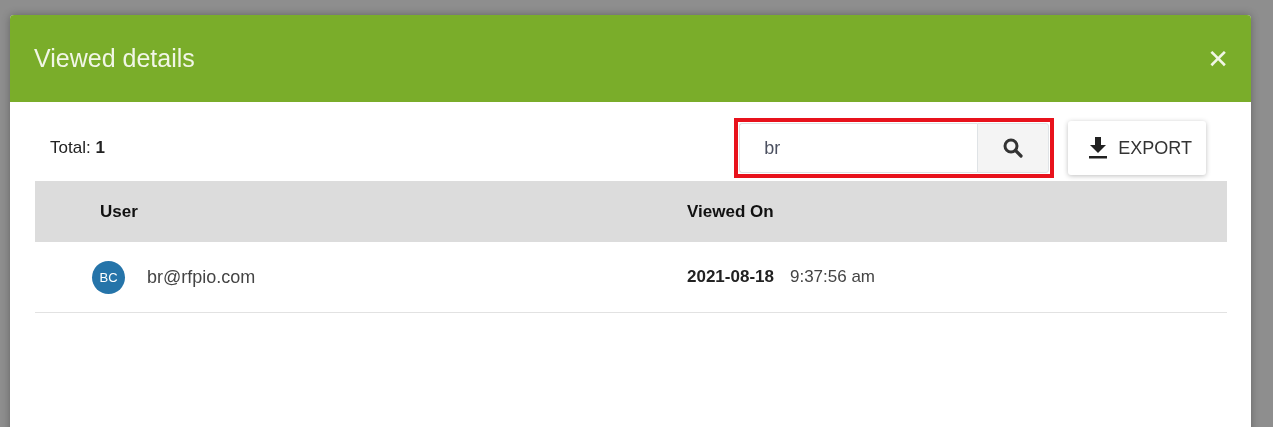  I want to click on column-header: Viewed On, so click(731, 211).